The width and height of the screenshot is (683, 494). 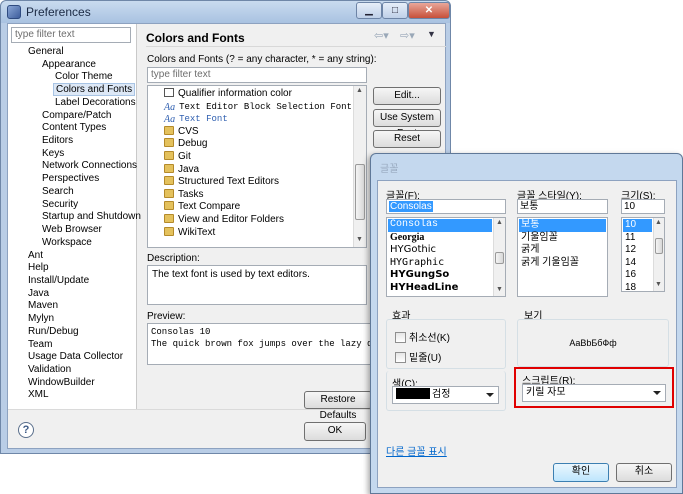 What do you see at coordinates (202, 207) in the screenshot?
I see `font-list-item: Text Compare` at bounding box center [202, 207].